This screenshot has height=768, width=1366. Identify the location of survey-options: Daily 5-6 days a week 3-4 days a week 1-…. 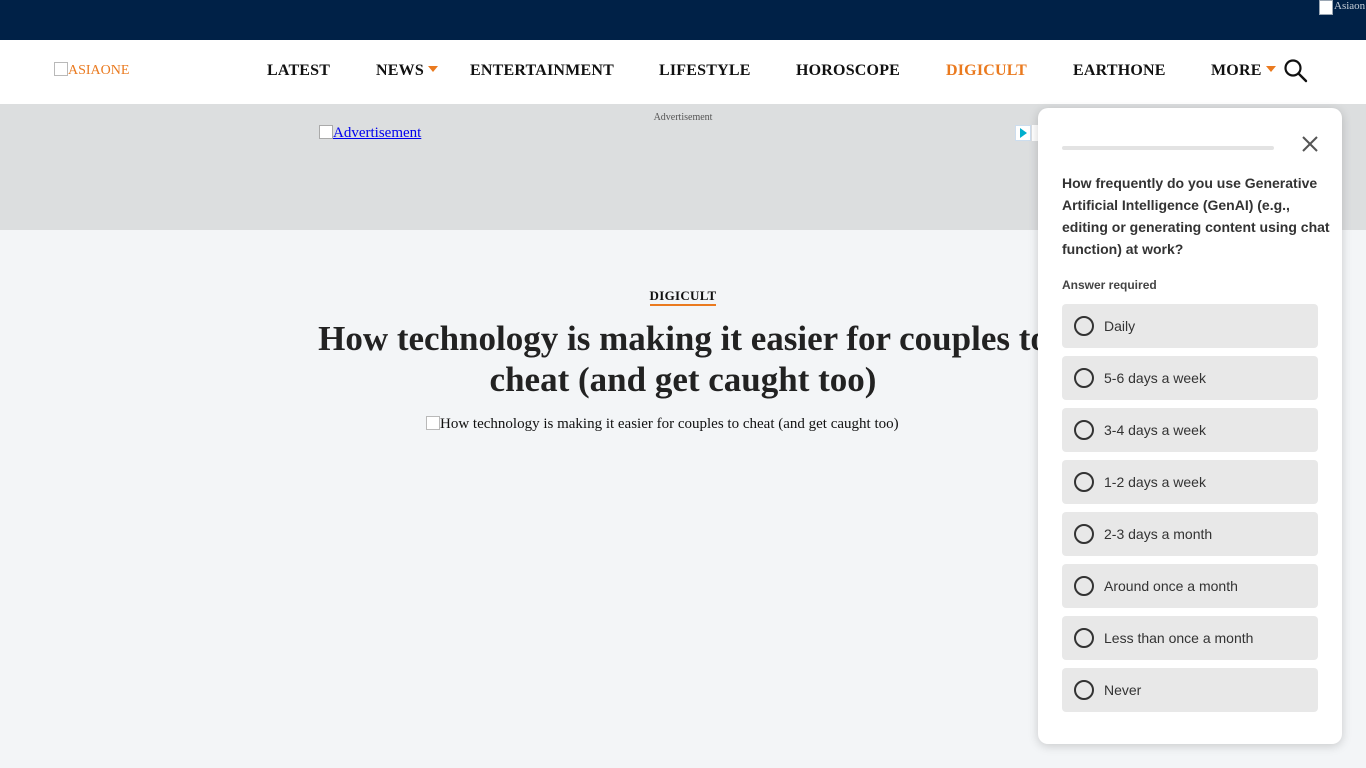
(1190, 512).